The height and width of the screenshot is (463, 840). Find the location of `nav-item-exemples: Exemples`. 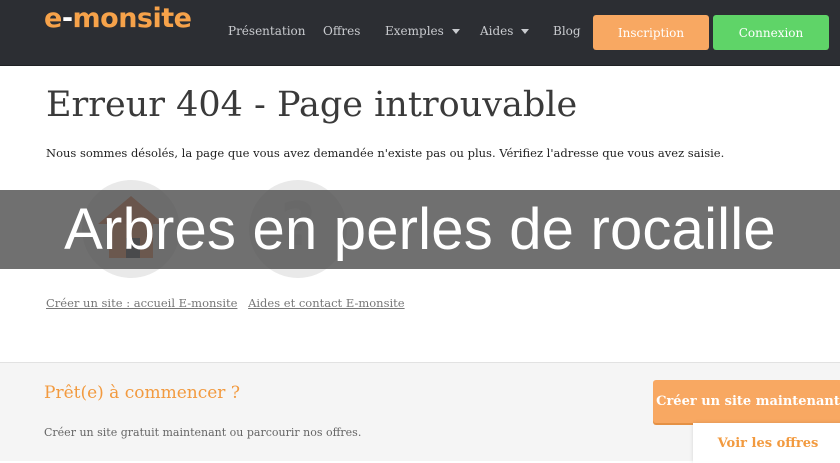

nav-item-exemples: Exemples is located at coordinates (422, 31).